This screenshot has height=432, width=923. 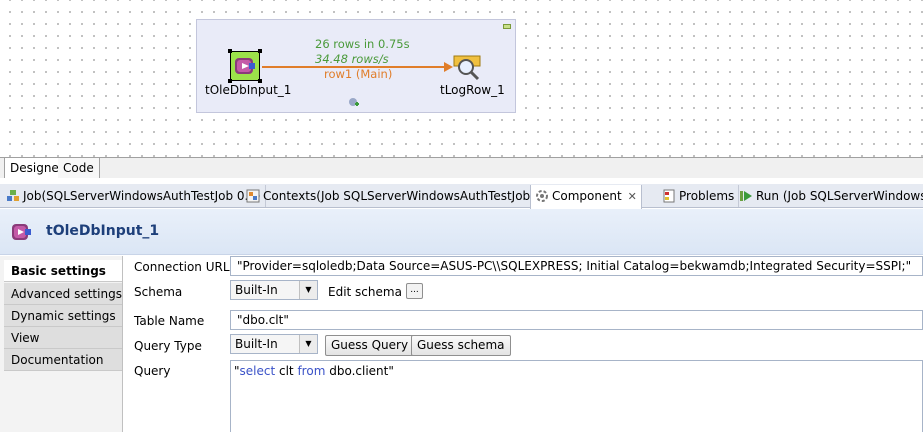 What do you see at coordinates (152, 371) in the screenshot?
I see `query-label: Query` at bounding box center [152, 371].